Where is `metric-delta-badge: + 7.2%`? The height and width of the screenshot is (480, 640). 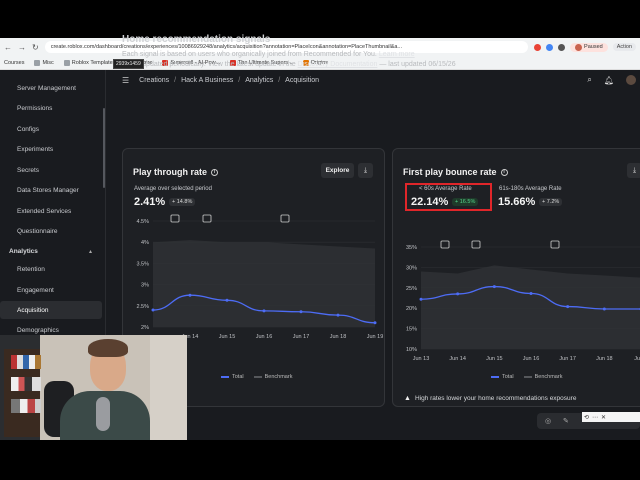 metric-delta-badge: + 7.2% is located at coordinates (551, 202).